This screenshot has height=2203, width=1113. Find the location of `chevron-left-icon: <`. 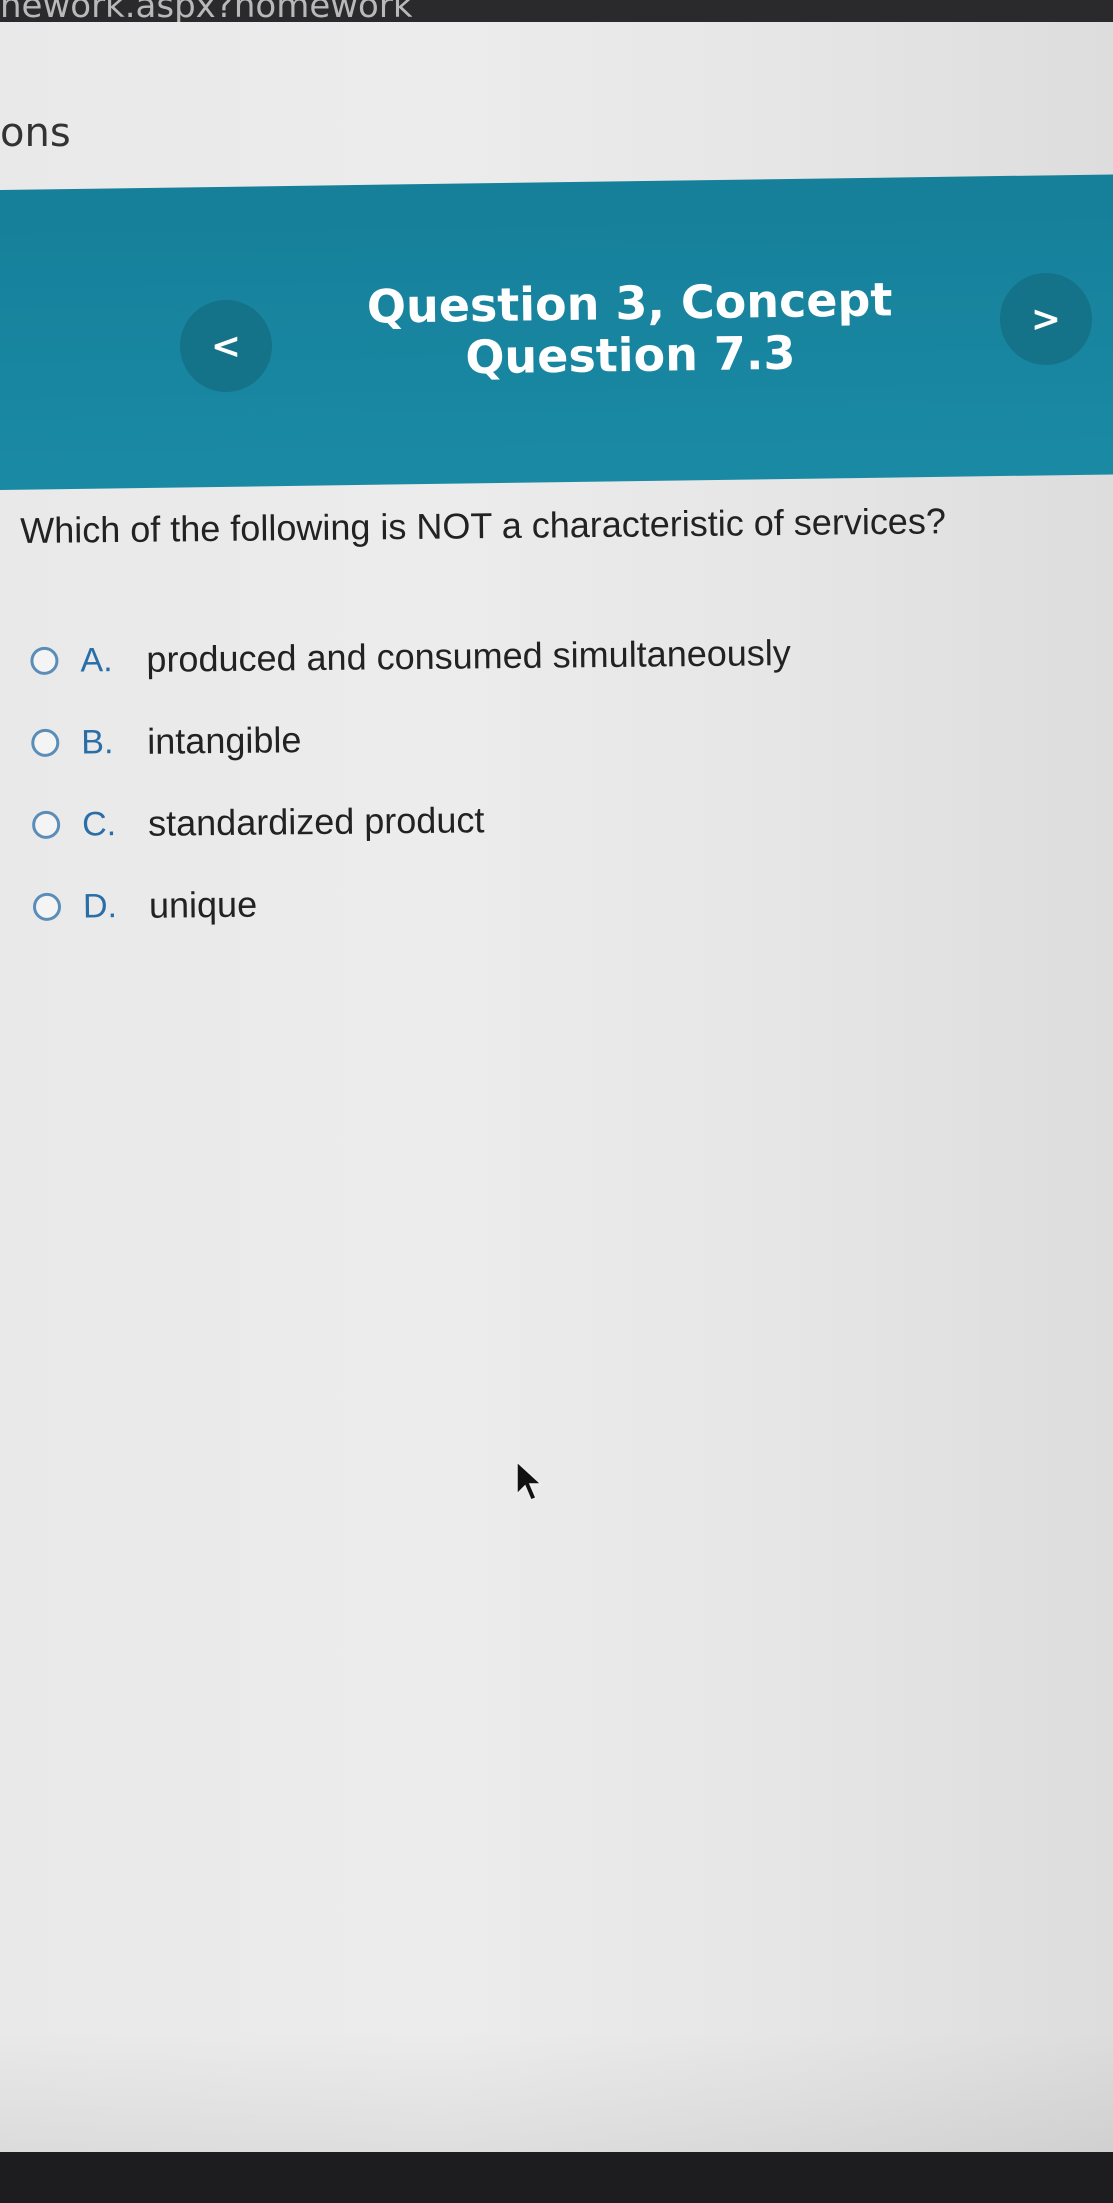

chevron-left-icon: < is located at coordinates (226, 346).